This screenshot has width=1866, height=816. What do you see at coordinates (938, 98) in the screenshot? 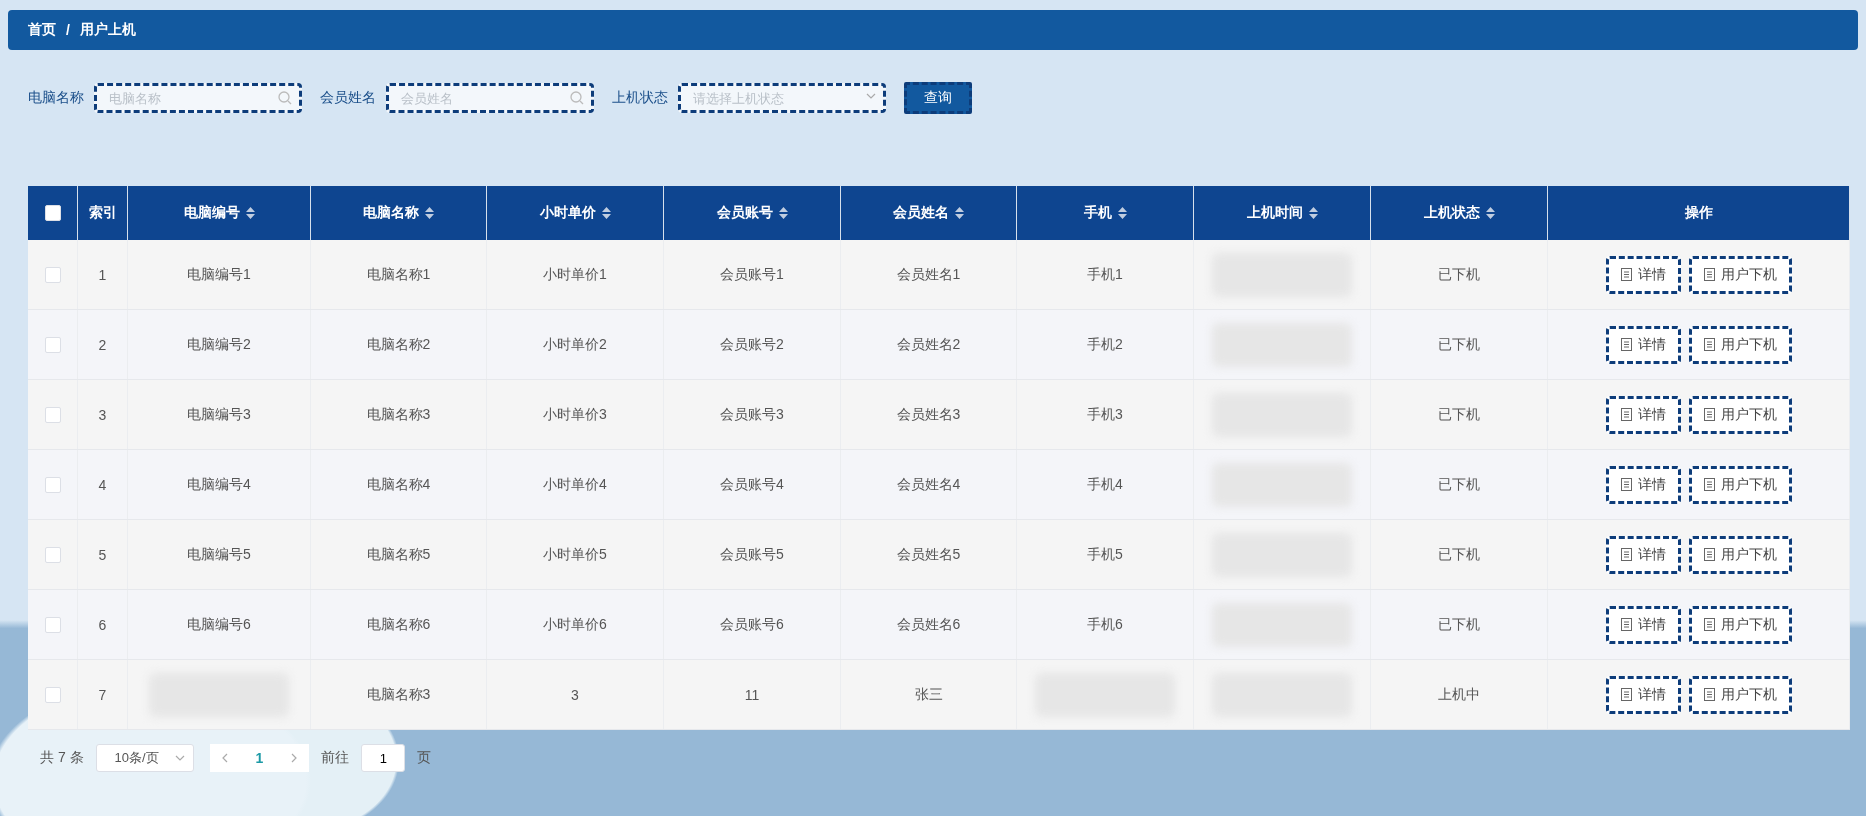
I see `query-button: 查询` at bounding box center [938, 98].